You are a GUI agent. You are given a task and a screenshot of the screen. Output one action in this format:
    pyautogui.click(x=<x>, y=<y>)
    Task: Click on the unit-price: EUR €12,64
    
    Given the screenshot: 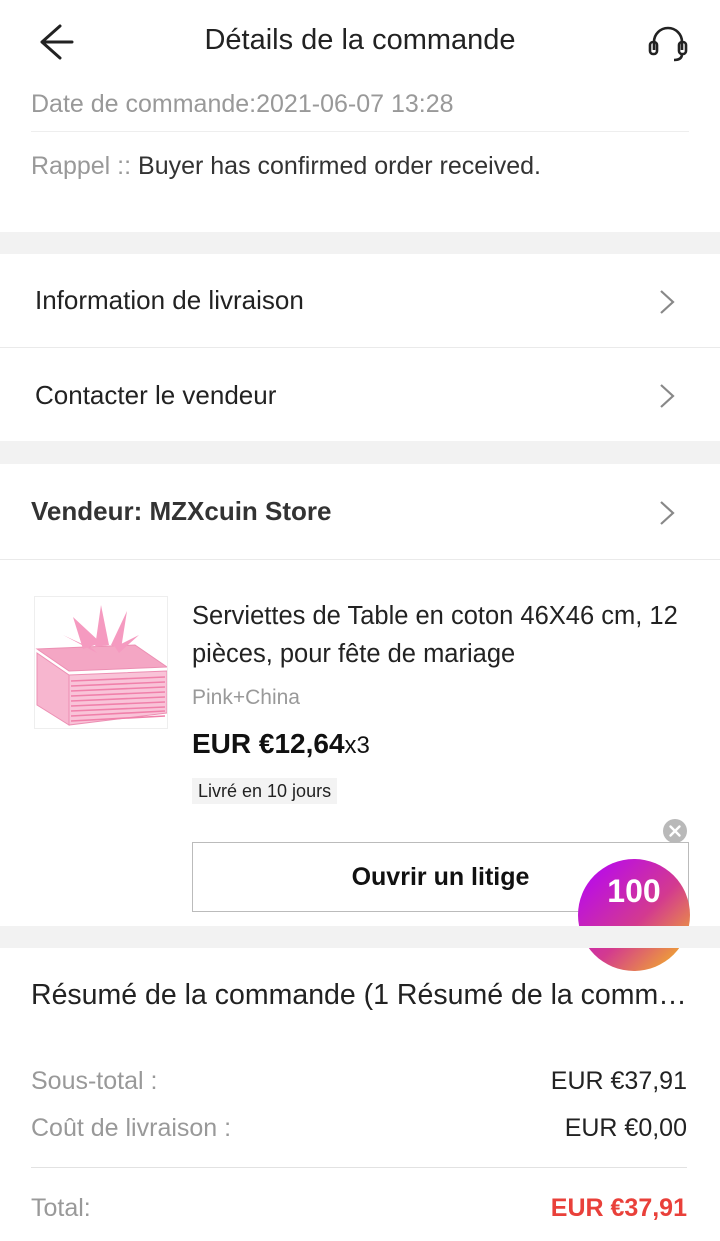 What is the action you would take?
    pyautogui.click(x=268, y=743)
    